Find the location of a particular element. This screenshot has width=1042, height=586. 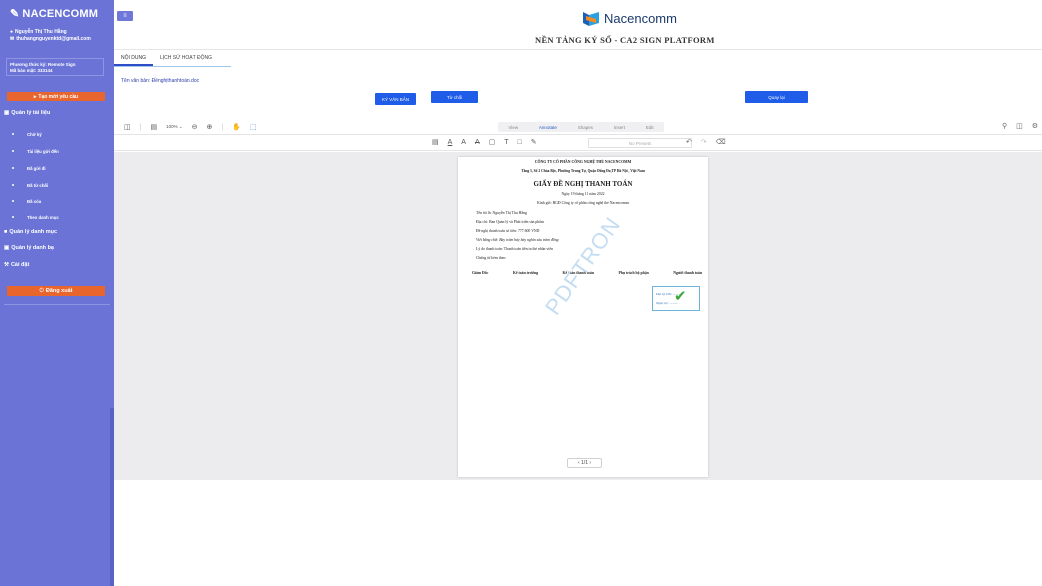

company-name: CÔNG TY CỔ PHẦN CÔNG NGHỆ THẺ NACENCOMM is located at coordinates (583, 162).